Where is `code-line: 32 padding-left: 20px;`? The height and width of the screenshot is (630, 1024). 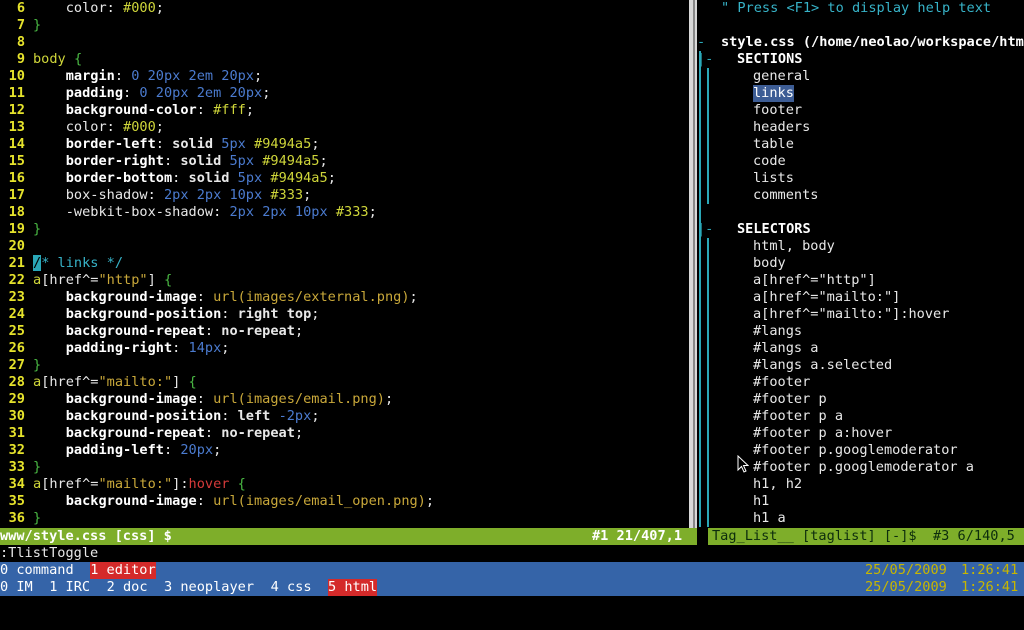 code-line: 32 padding-left: 20px; is located at coordinates (344, 450).